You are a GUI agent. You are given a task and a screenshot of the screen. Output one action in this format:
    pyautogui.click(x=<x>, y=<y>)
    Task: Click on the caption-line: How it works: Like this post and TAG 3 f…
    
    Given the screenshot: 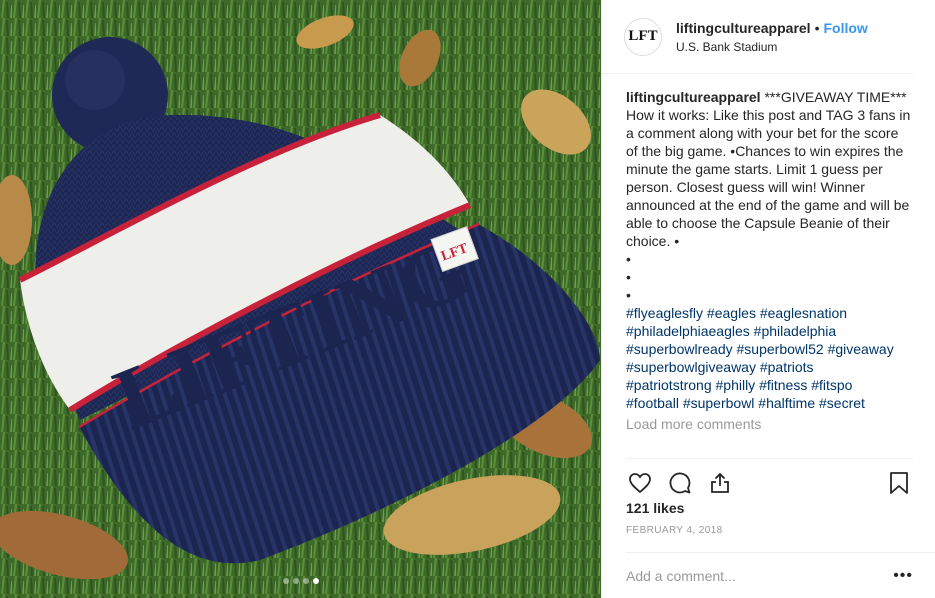 What is the action you would take?
    pyautogui.click(x=768, y=178)
    